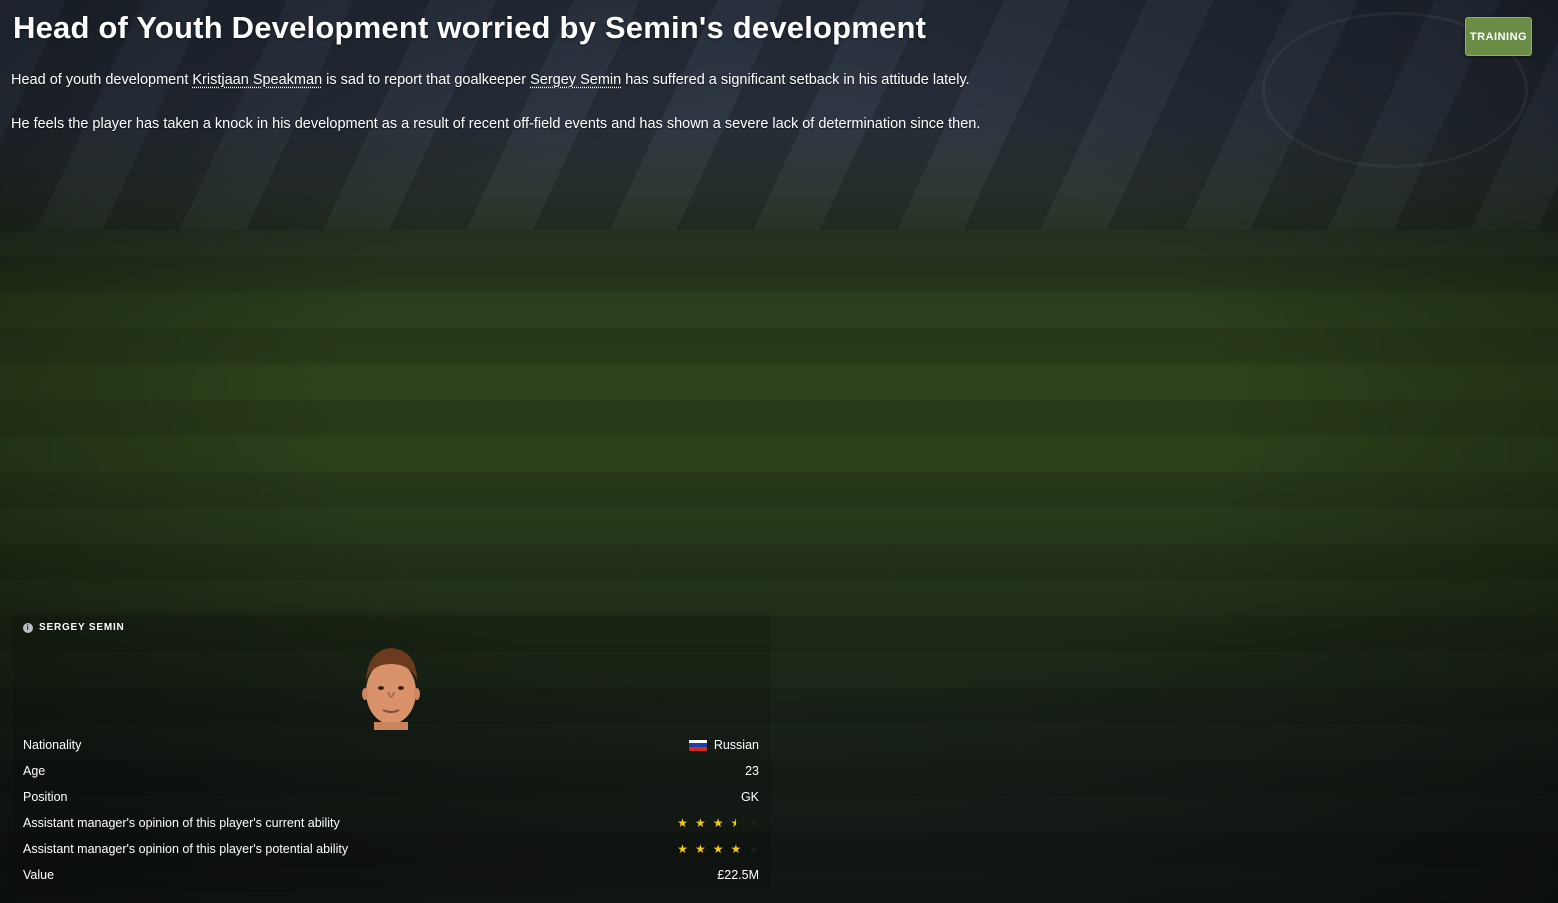 This screenshot has height=903, width=1558. Describe the element at coordinates (752, 771) in the screenshot. I see `age-value: 23` at that location.